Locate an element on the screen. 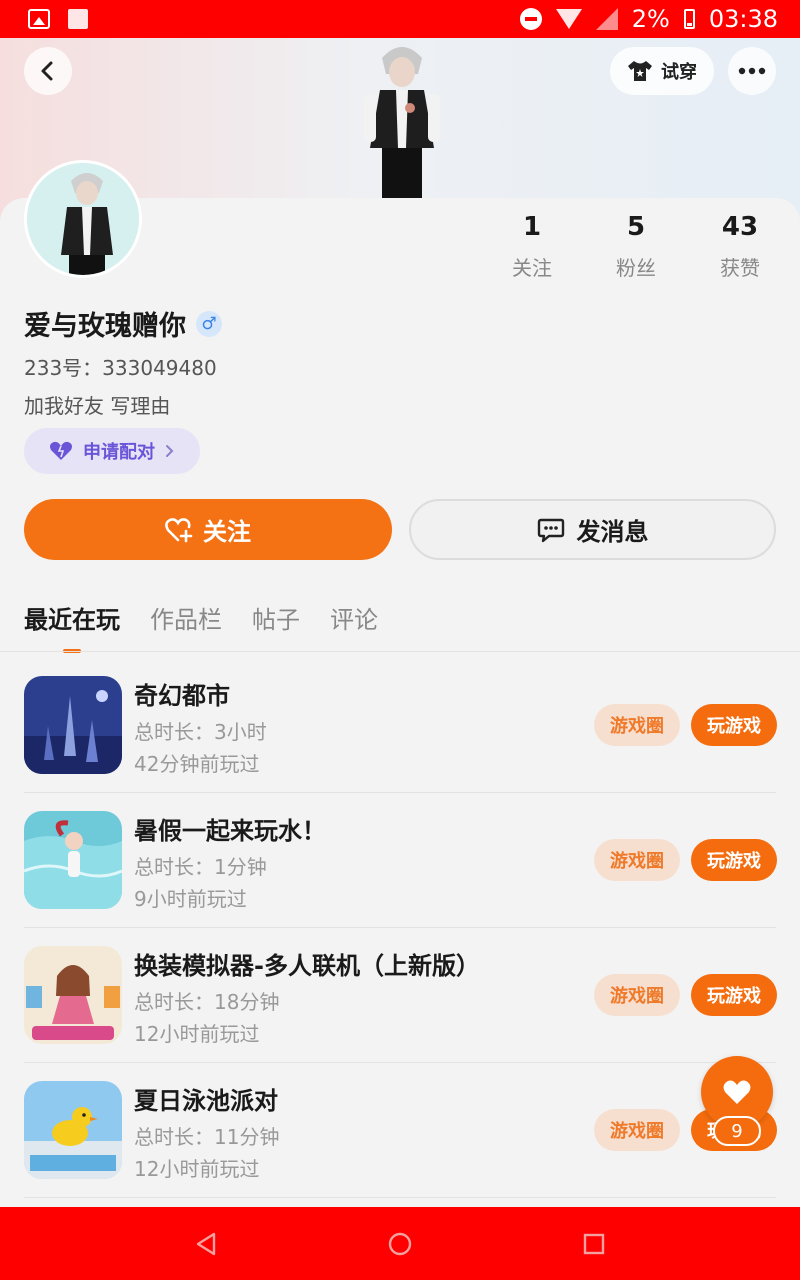 Image resolution: width=800 pixels, height=1280 pixels. follow-label: 关注 is located at coordinates (227, 532).